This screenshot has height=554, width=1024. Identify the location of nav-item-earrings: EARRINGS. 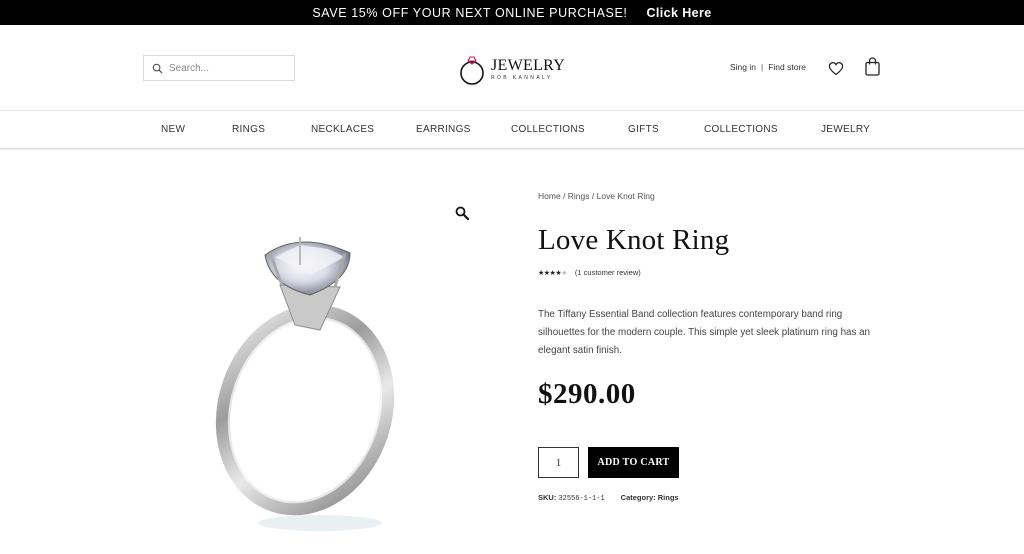
(443, 129).